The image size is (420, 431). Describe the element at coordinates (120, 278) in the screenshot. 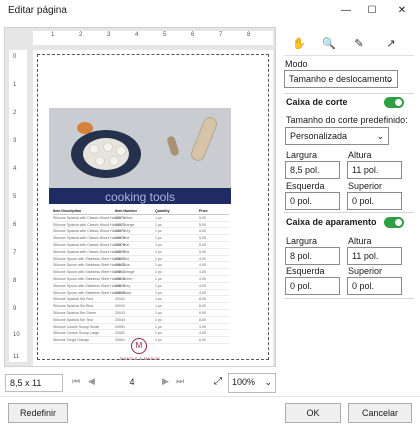

I see `table-cell: 20004` at that location.